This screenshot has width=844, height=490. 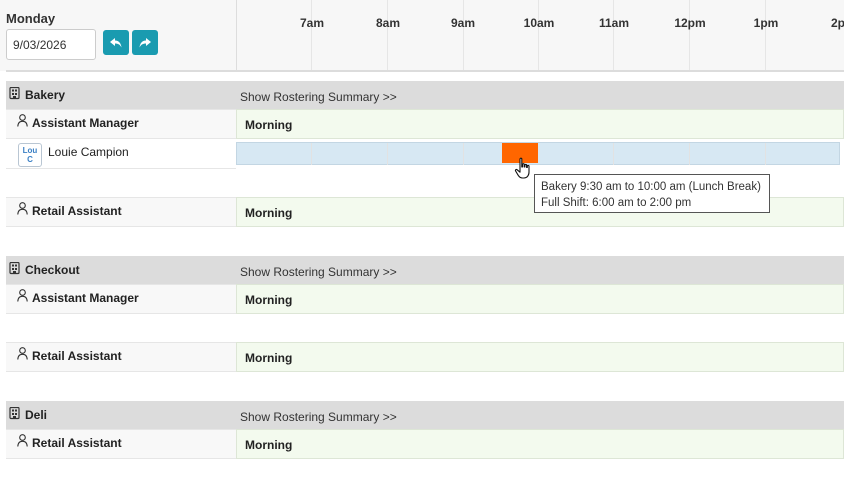 I want to click on hour-label: 11am, so click(x=614, y=23).